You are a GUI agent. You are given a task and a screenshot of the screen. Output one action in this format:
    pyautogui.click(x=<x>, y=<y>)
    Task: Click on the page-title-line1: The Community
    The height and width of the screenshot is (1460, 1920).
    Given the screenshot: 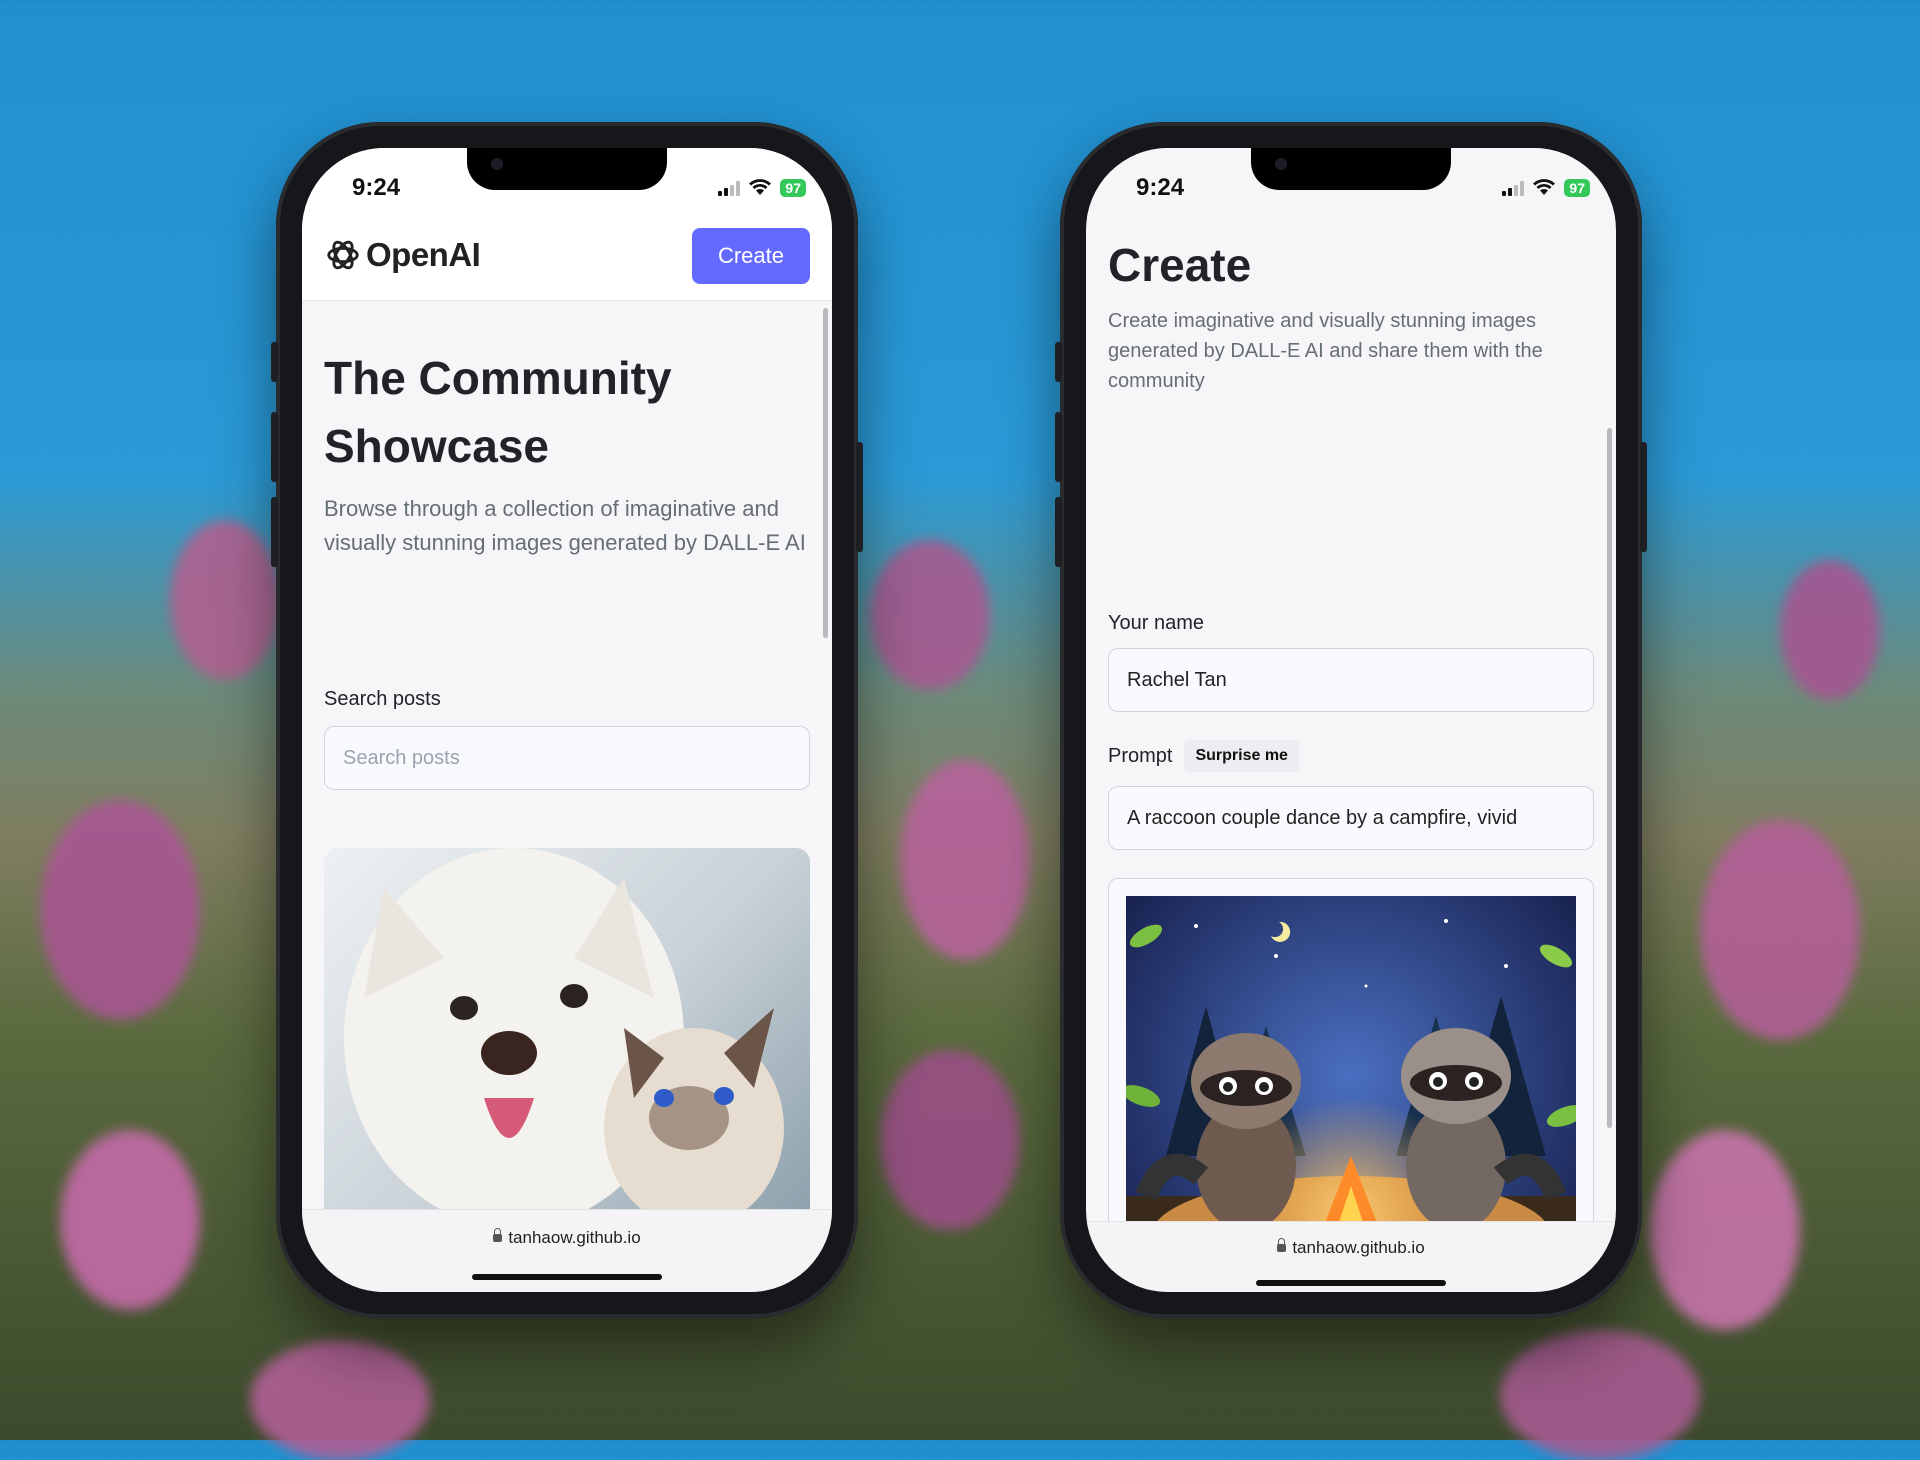 What is the action you would take?
    pyautogui.click(x=498, y=378)
    